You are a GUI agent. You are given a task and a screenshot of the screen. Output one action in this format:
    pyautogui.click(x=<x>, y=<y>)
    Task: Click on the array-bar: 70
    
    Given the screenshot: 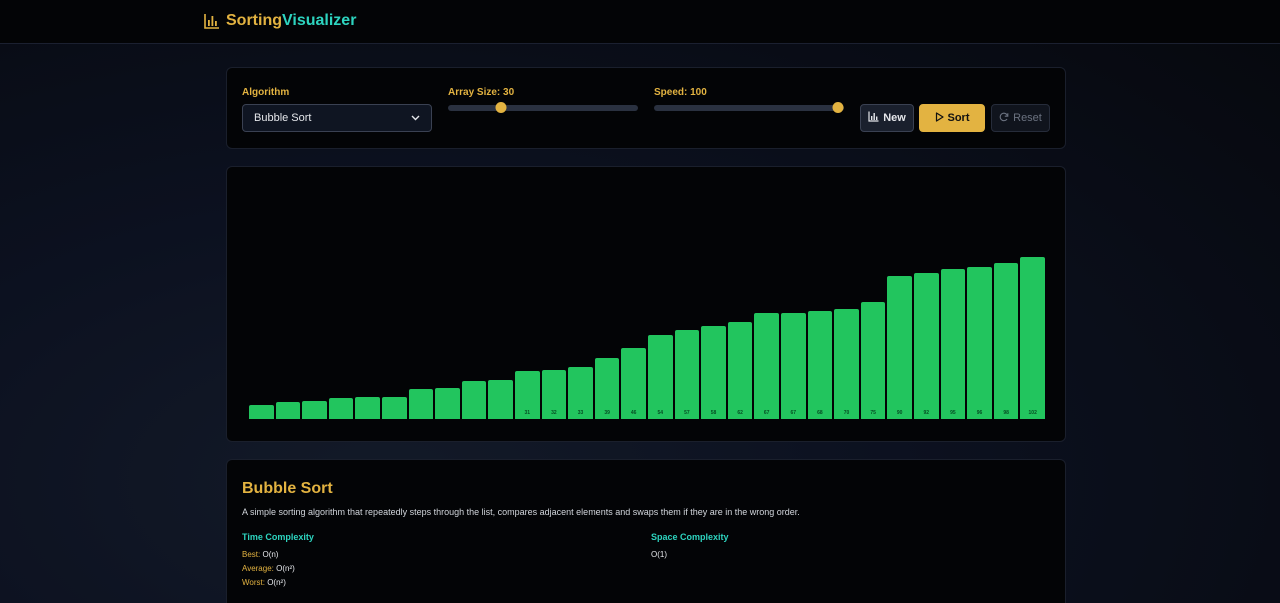 What is the action you would take?
    pyautogui.click(x=846, y=363)
    